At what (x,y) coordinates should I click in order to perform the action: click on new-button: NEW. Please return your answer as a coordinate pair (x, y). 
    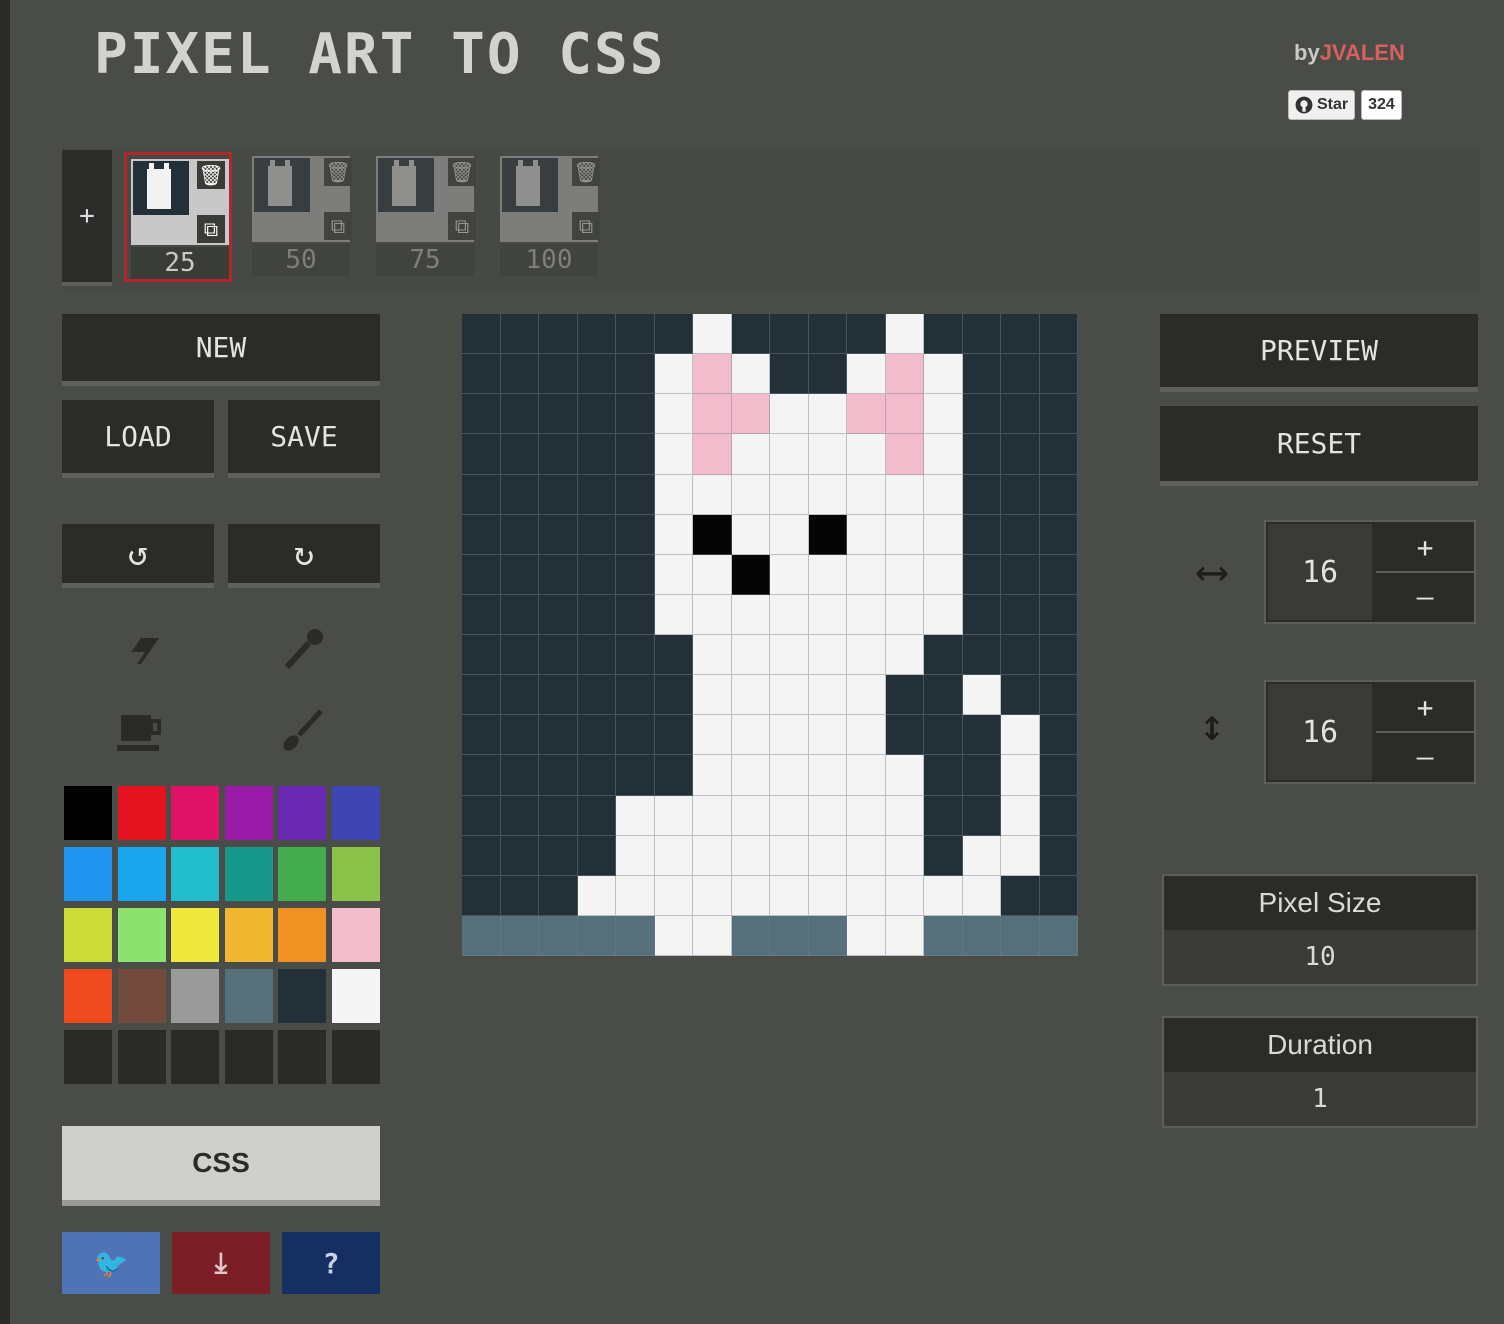
    Looking at the image, I should click on (221, 350).